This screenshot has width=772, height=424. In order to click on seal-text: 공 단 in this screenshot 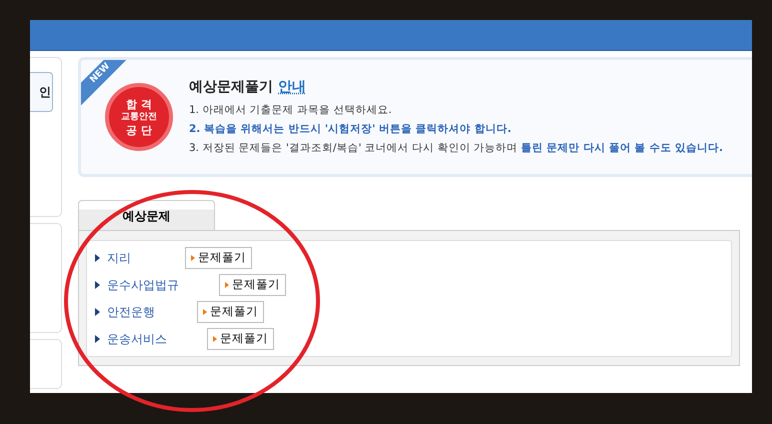, I will do `click(139, 130)`.